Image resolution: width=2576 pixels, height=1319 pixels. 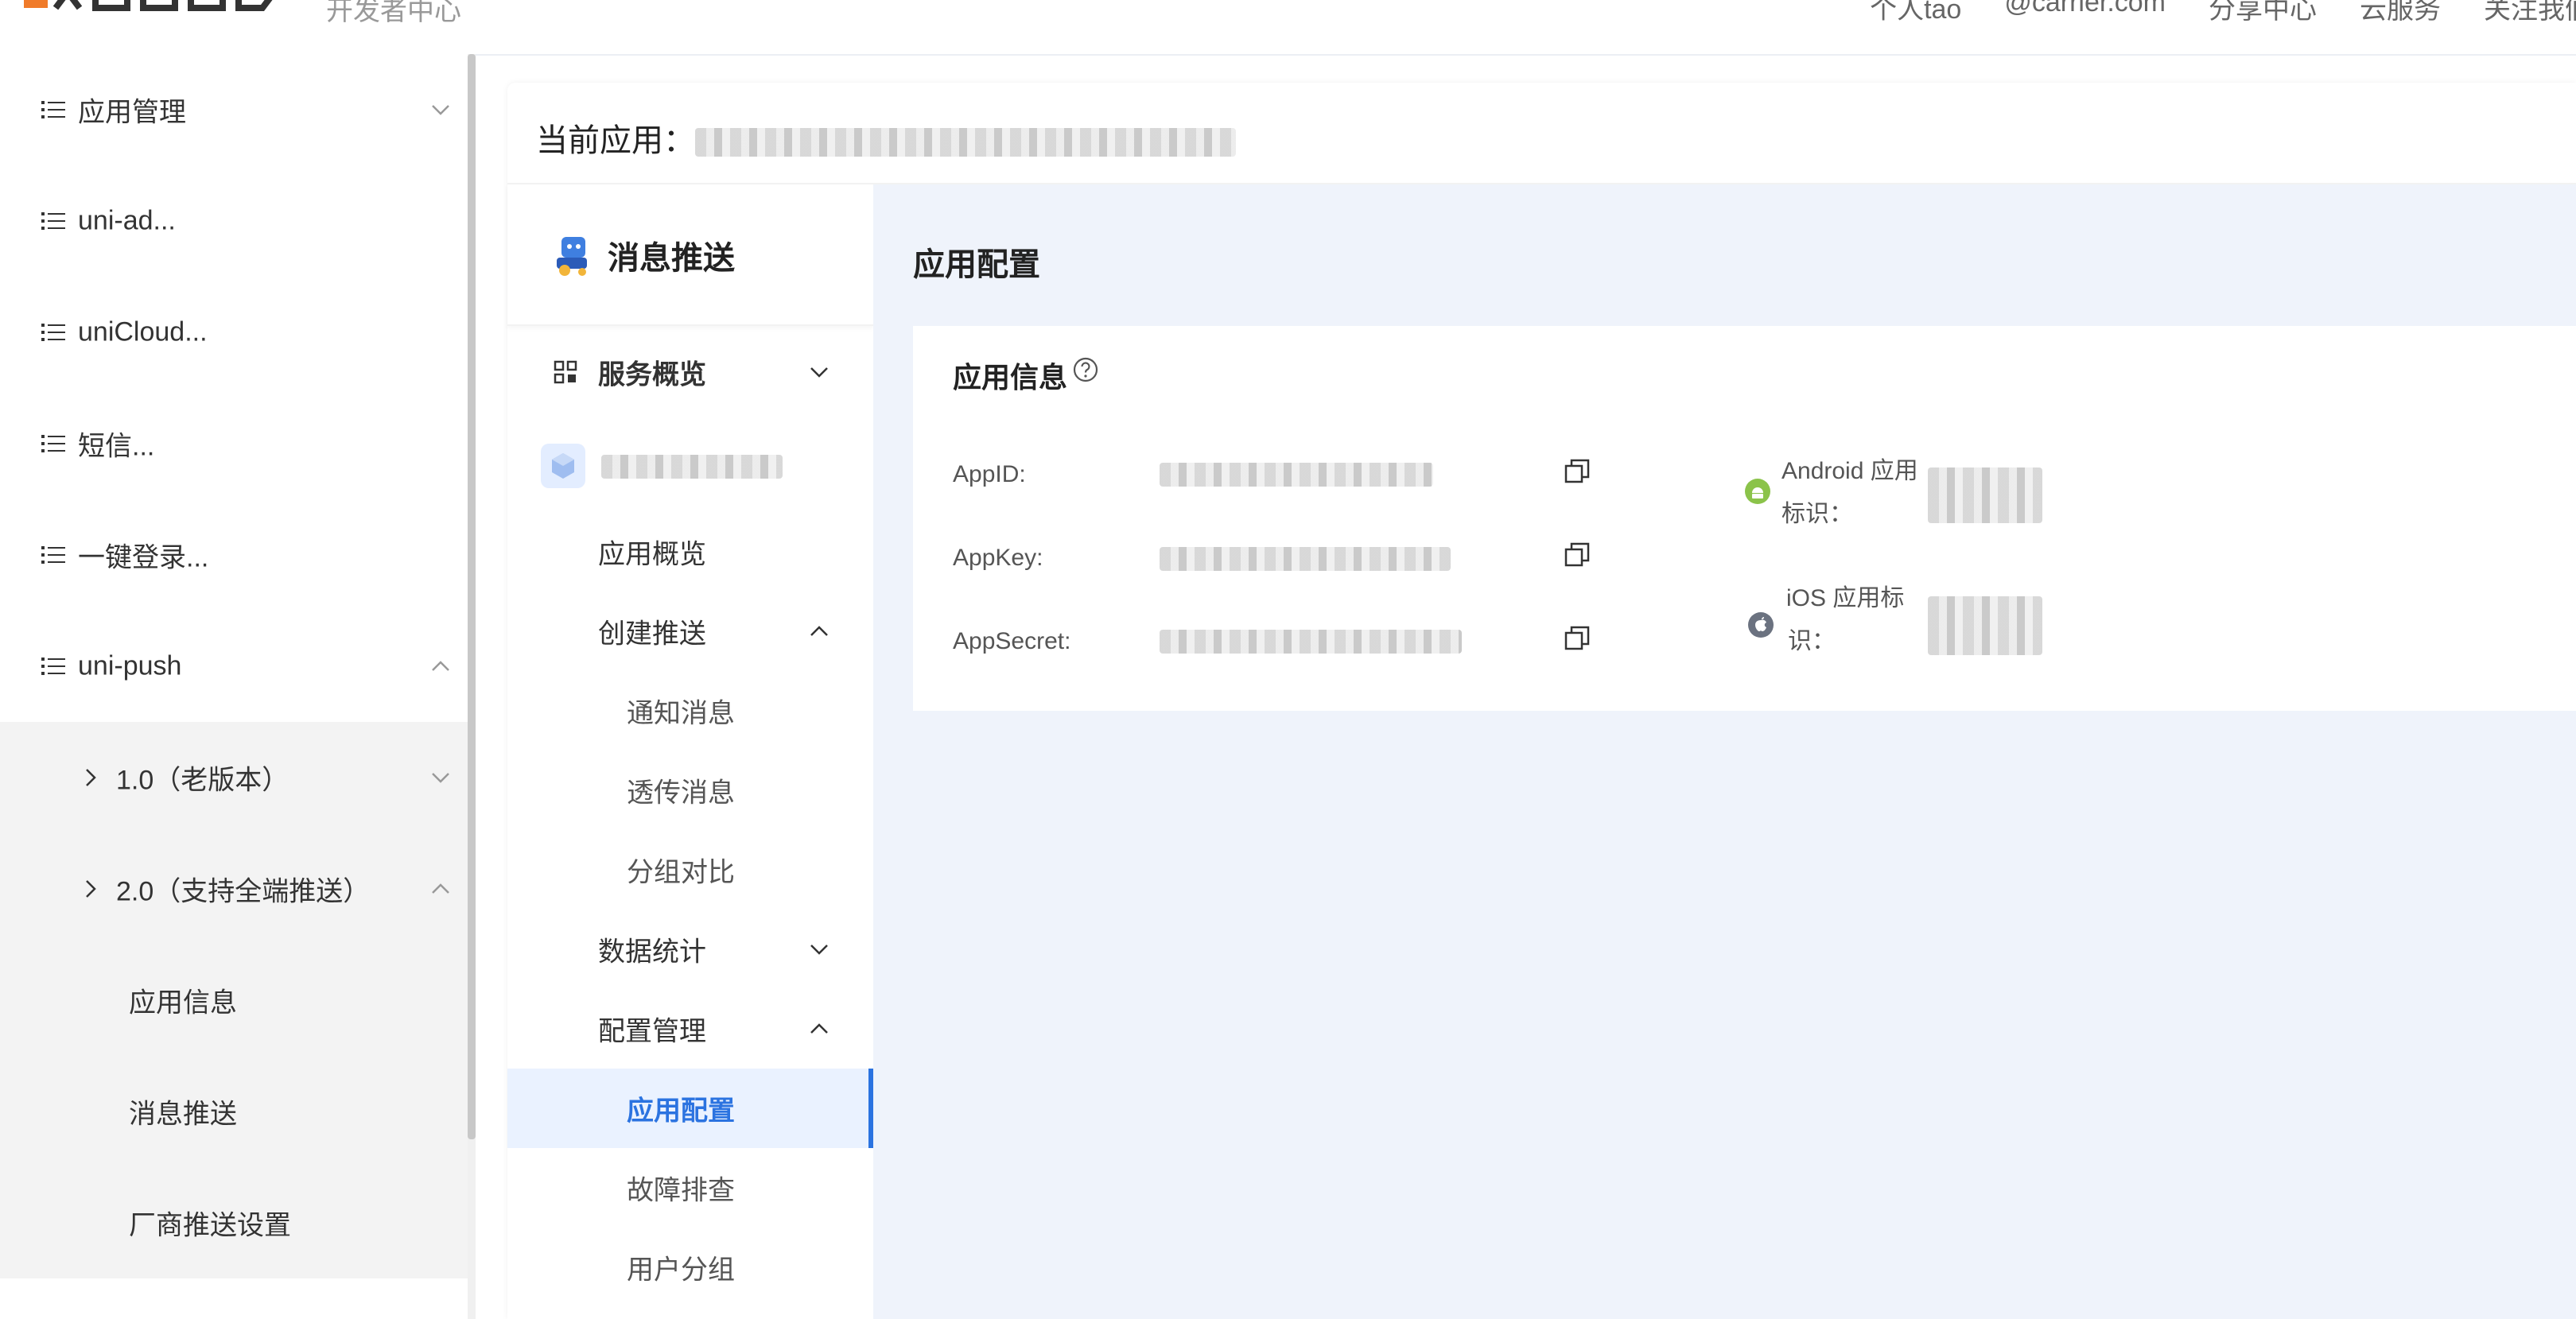 What do you see at coordinates (681, 1190) in the screenshot?
I see `service-item-label: 故障排查` at bounding box center [681, 1190].